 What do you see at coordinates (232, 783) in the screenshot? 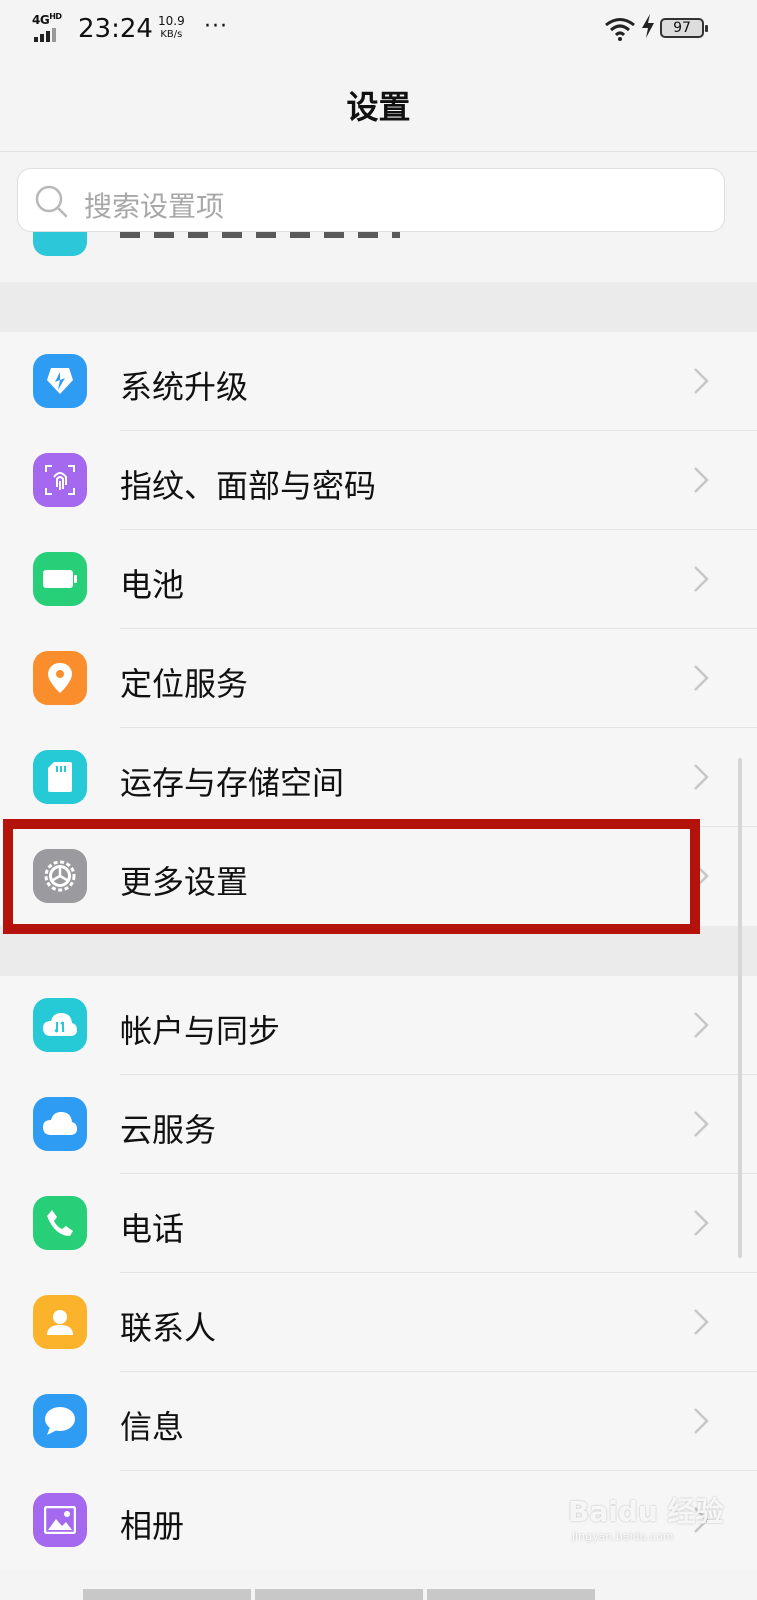
I see `settings-item-label: 运存与存储空间` at bounding box center [232, 783].